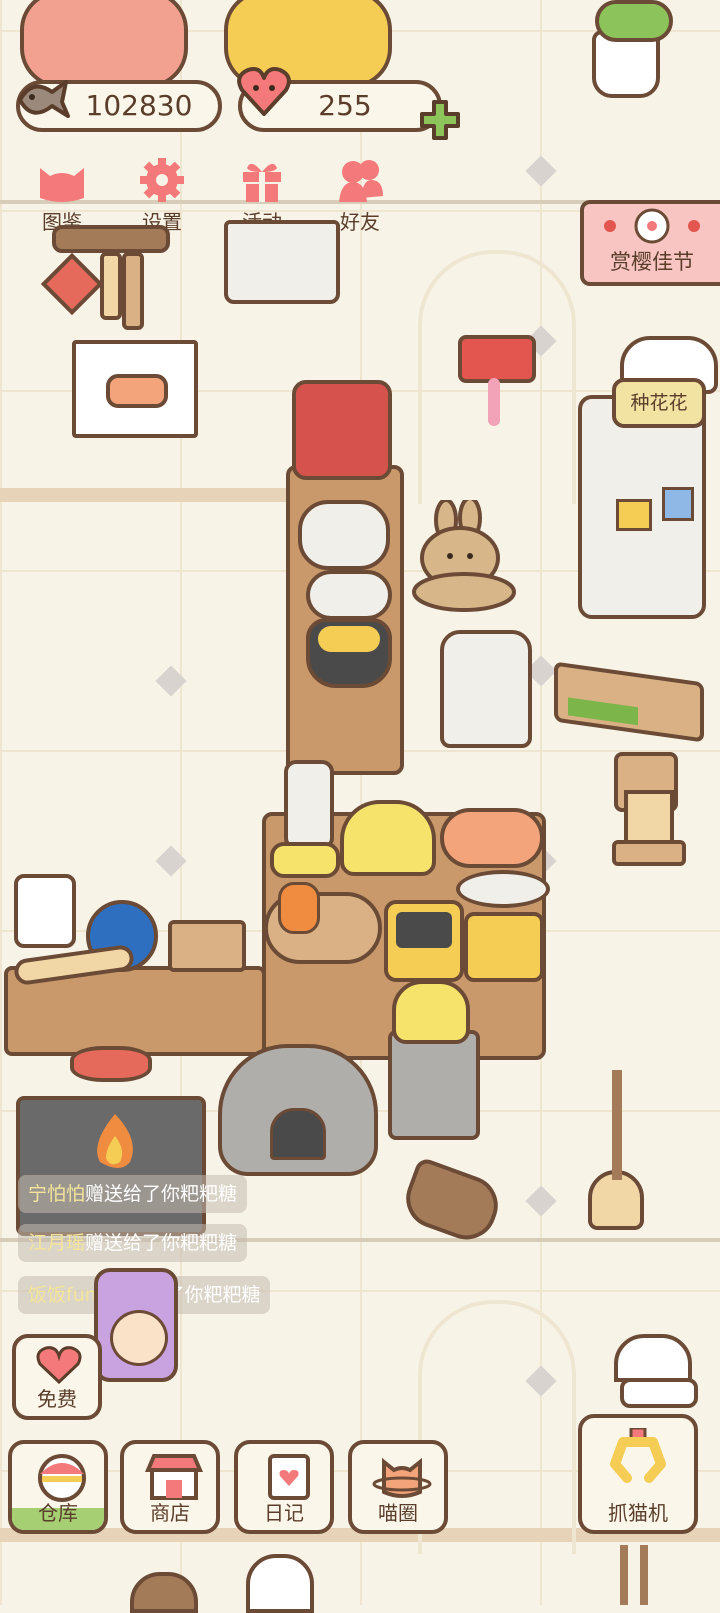 The image size is (720, 1613). I want to click on hanging-spoon, so click(133, 291).